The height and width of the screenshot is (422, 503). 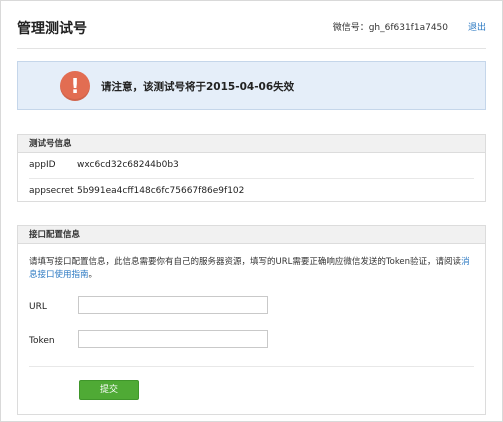 What do you see at coordinates (52, 29) in the screenshot?
I see `page-title: 管理测试号` at bounding box center [52, 29].